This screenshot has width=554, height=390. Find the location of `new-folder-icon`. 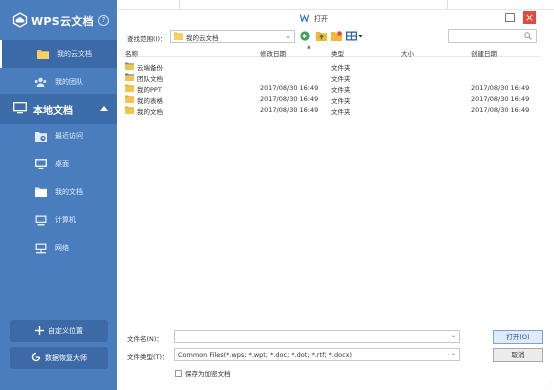

new-folder-icon is located at coordinates (336, 36).